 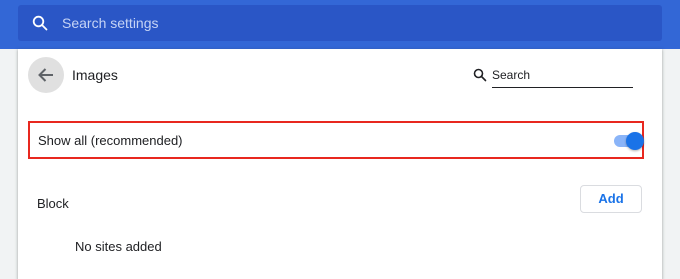 What do you see at coordinates (553, 76) in the screenshot?
I see `images-search: Search` at bounding box center [553, 76].